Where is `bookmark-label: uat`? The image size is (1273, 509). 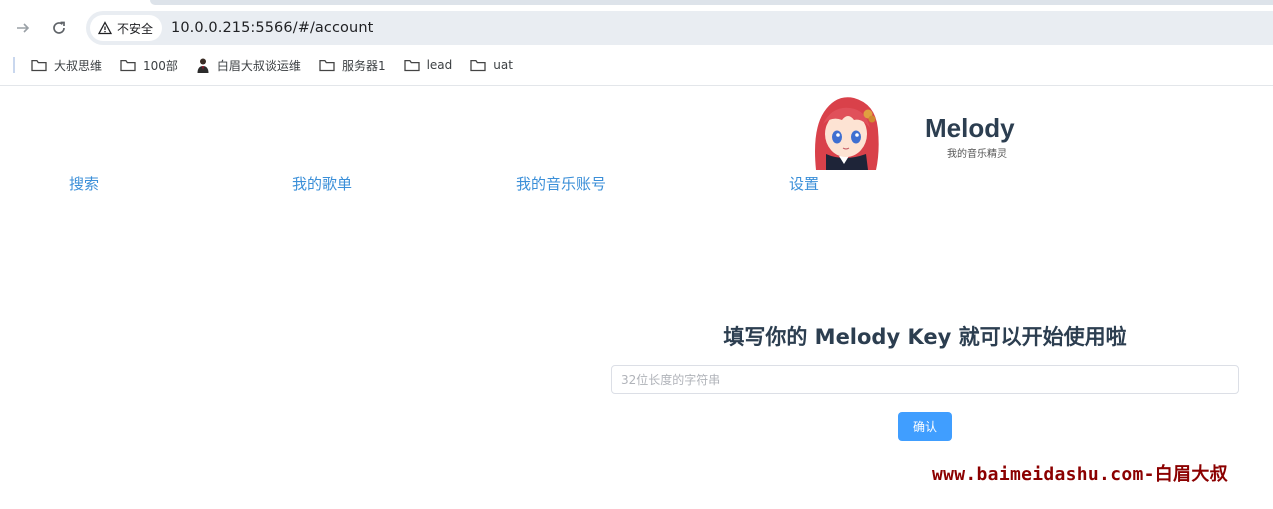 bookmark-label: uat is located at coordinates (503, 65).